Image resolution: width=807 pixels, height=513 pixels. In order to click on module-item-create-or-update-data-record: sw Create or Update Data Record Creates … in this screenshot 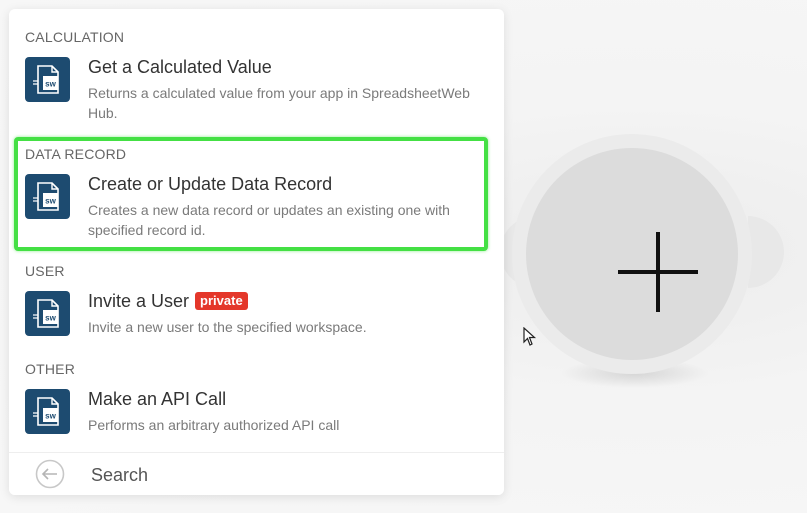, I will do `click(256, 209)`.